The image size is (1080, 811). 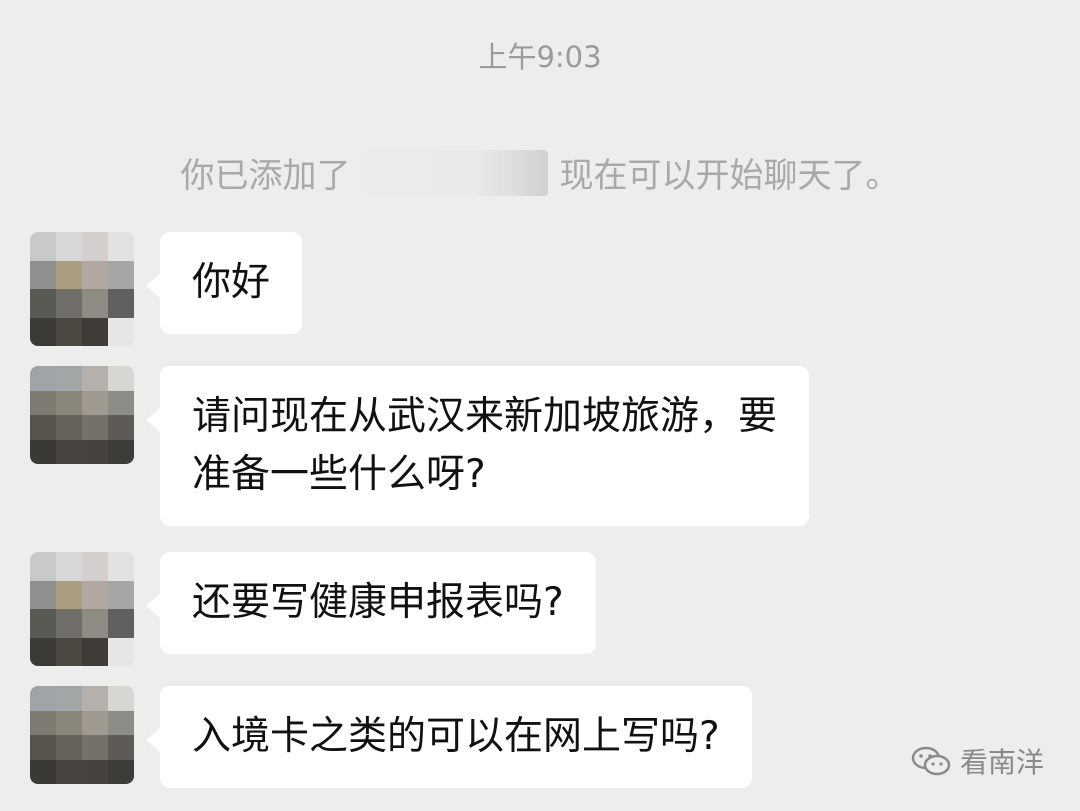 I want to click on message-timestamp: 上午9:03, so click(x=540, y=57).